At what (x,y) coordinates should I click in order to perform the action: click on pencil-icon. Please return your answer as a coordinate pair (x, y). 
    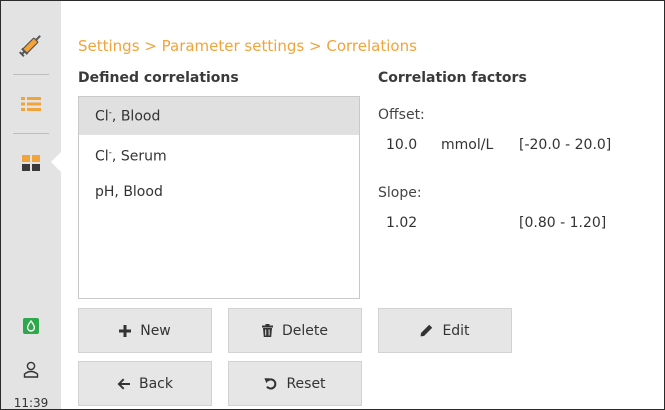
    Looking at the image, I should click on (426, 330).